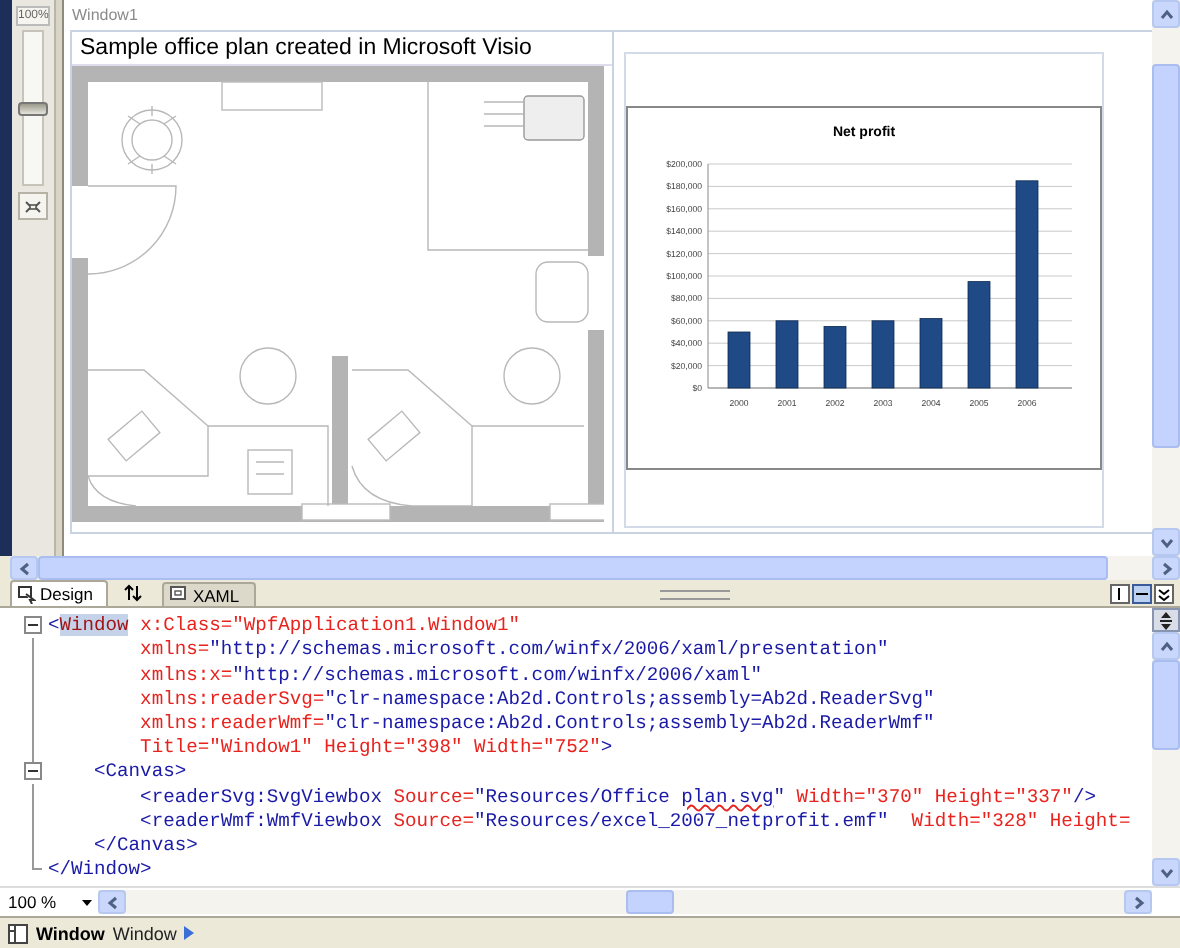 This screenshot has width=1180, height=948. Describe the element at coordinates (375, 748) in the screenshot. I see `code-line: Title="Window1" Height="398" Width="752">` at that location.